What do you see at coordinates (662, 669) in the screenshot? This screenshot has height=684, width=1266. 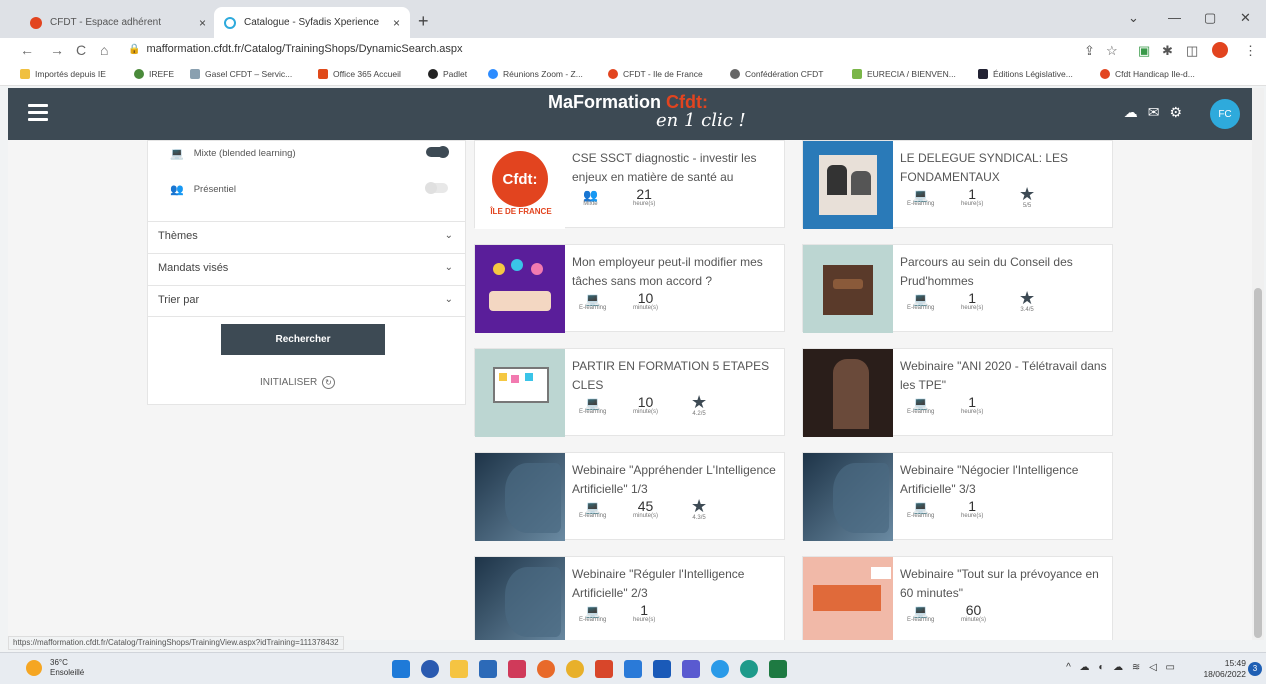 I see `outlook-icon` at bounding box center [662, 669].